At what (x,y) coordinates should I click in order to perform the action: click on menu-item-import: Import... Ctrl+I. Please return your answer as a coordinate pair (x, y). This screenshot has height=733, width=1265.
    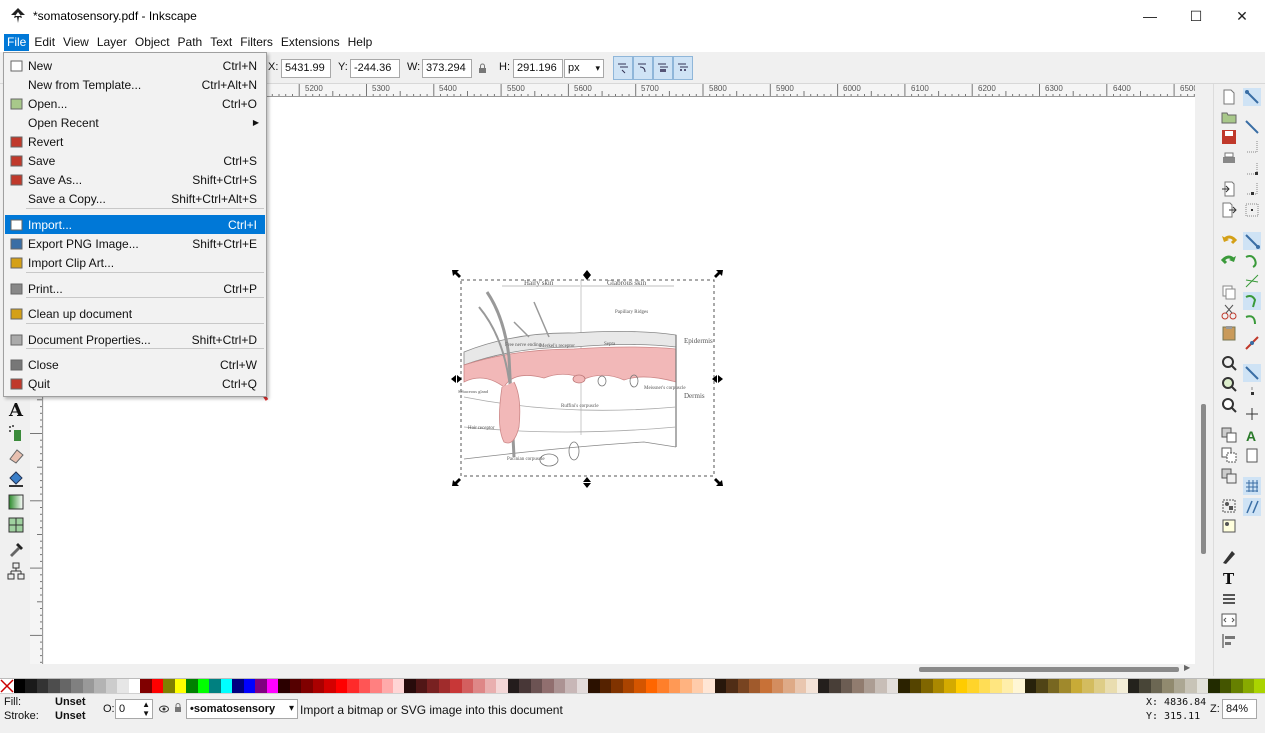
    Looking at the image, I should click on (135, 224).